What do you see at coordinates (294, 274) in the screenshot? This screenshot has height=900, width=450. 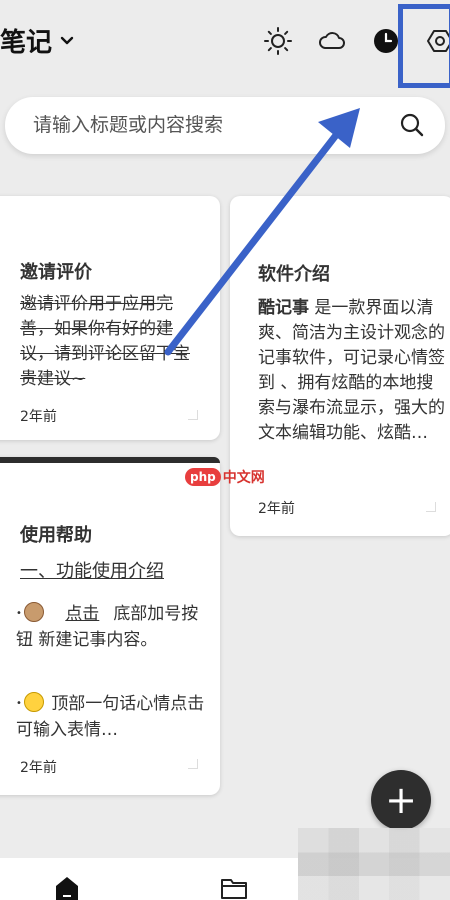 I see `note-title: 软件介绍` at bounding box center [294, 274].